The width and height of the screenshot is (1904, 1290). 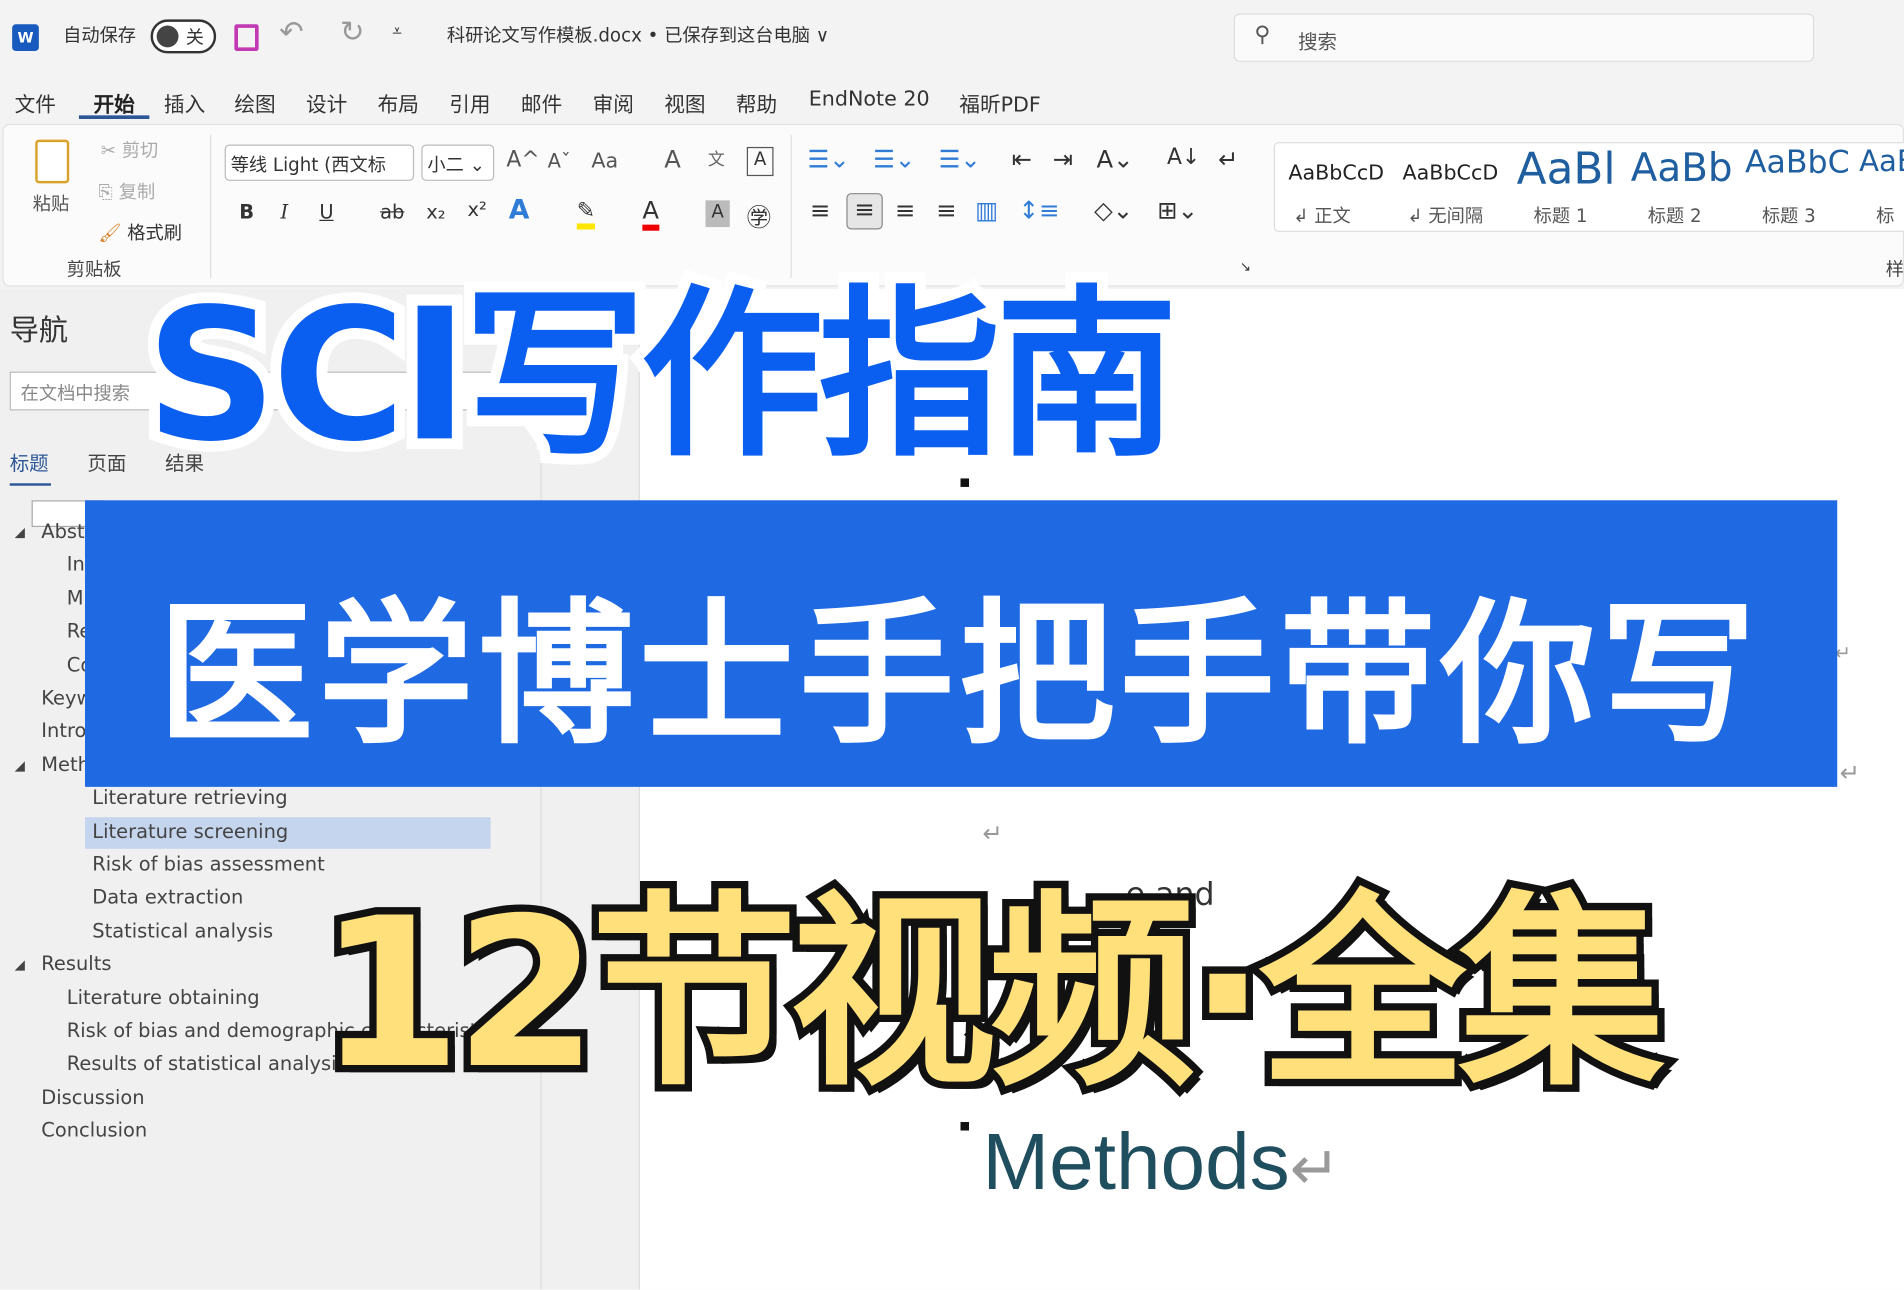 I want to click on style-label: ↲ 无间隔, so click(x=1445, y=216).